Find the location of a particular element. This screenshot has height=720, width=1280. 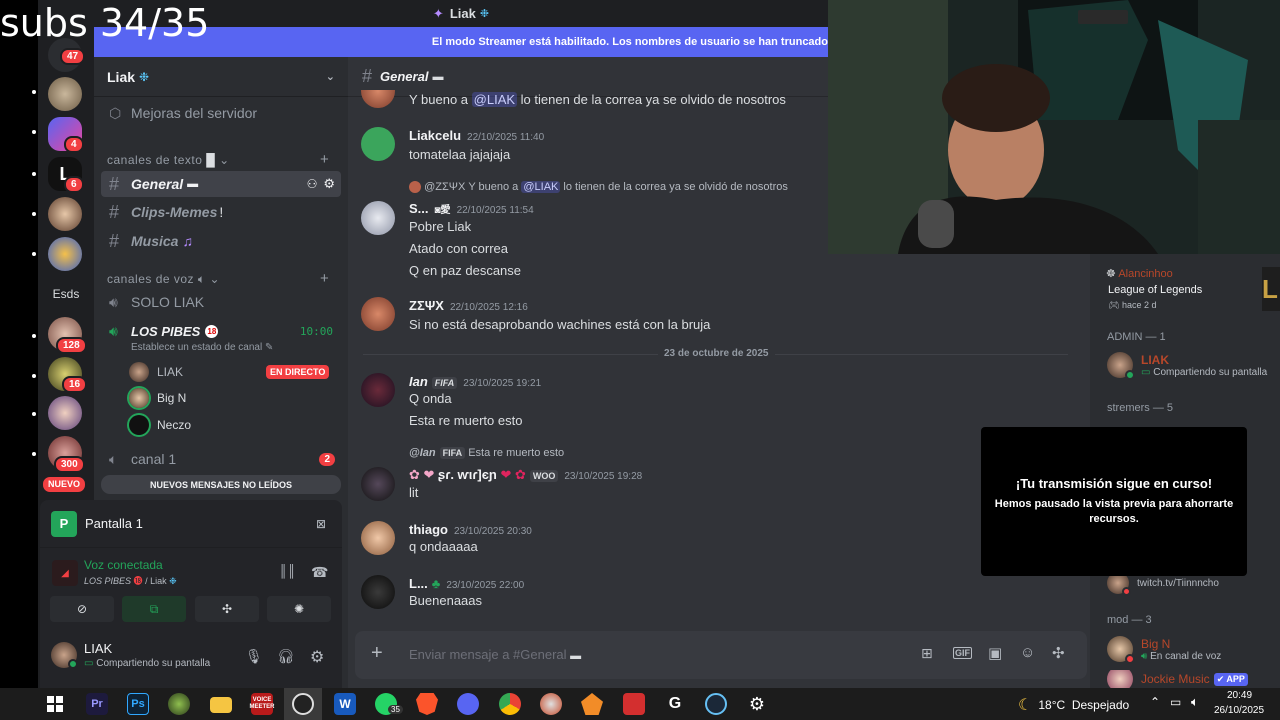

noise-suppression-icon: ║║ is located at coordinates (287, 571).